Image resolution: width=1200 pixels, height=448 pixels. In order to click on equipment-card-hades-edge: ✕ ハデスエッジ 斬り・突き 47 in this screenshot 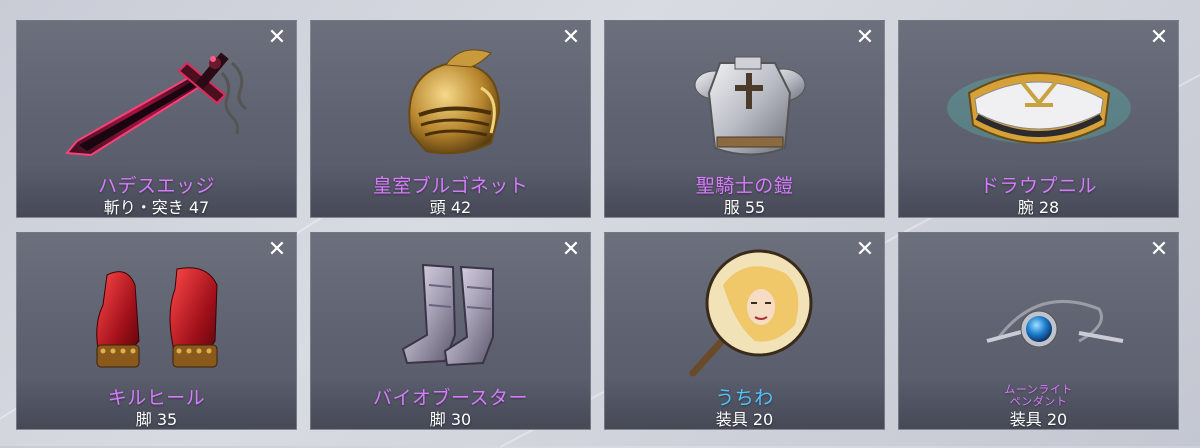, I will do `click(156, 119)`.